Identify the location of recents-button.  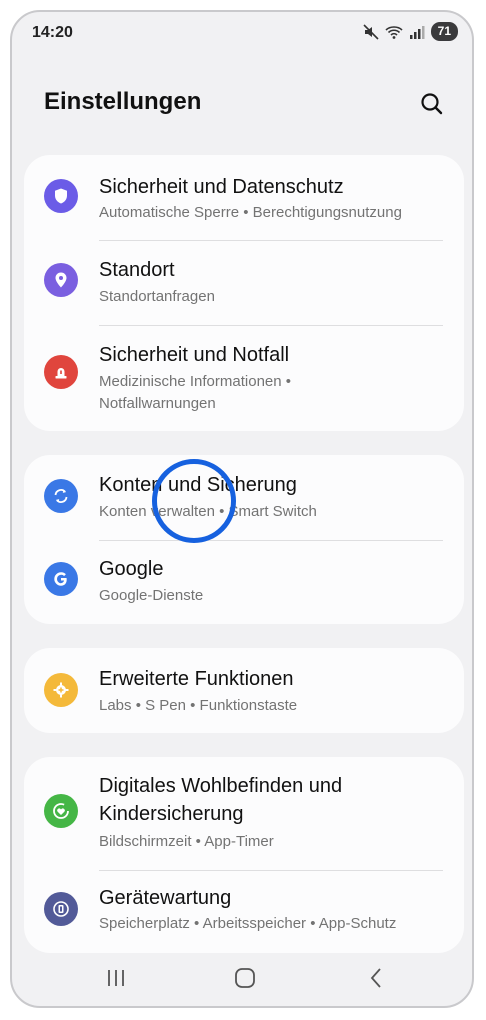
(116, 978).